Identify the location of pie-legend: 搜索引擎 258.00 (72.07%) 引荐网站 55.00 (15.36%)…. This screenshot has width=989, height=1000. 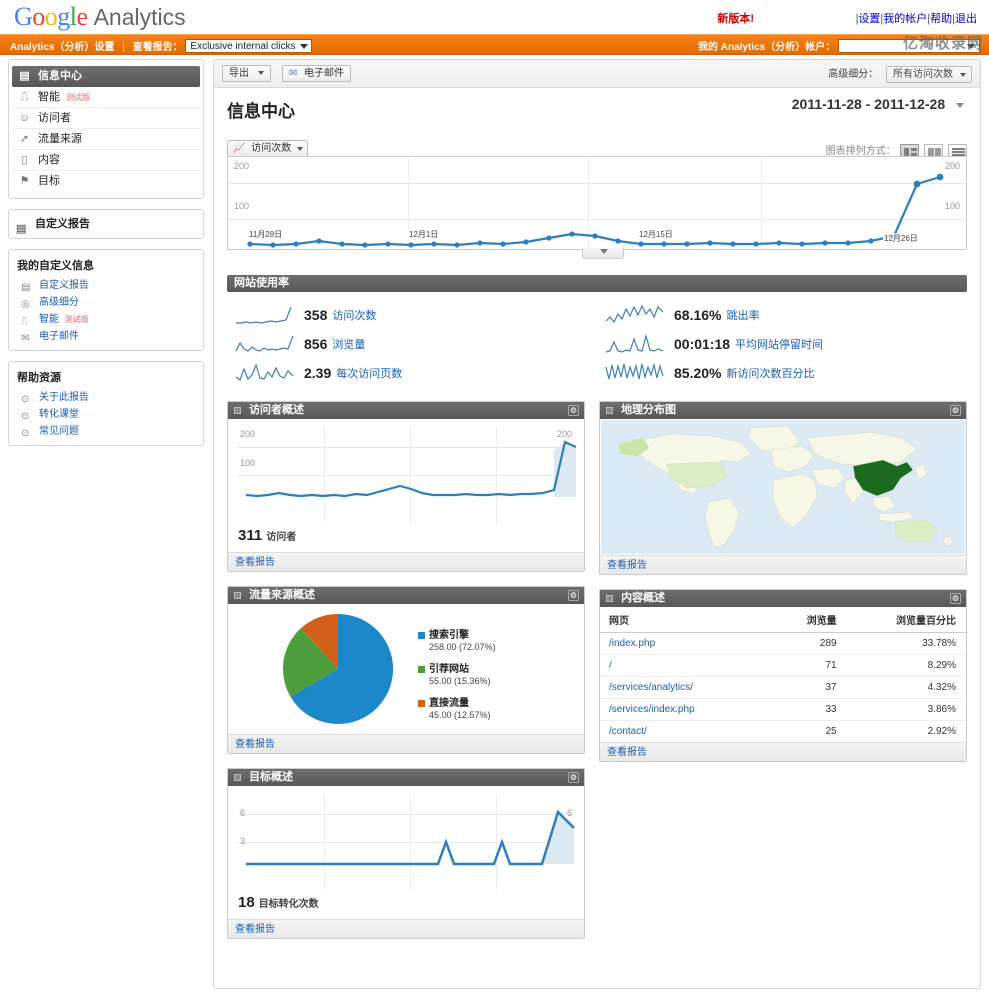
(457, 677).